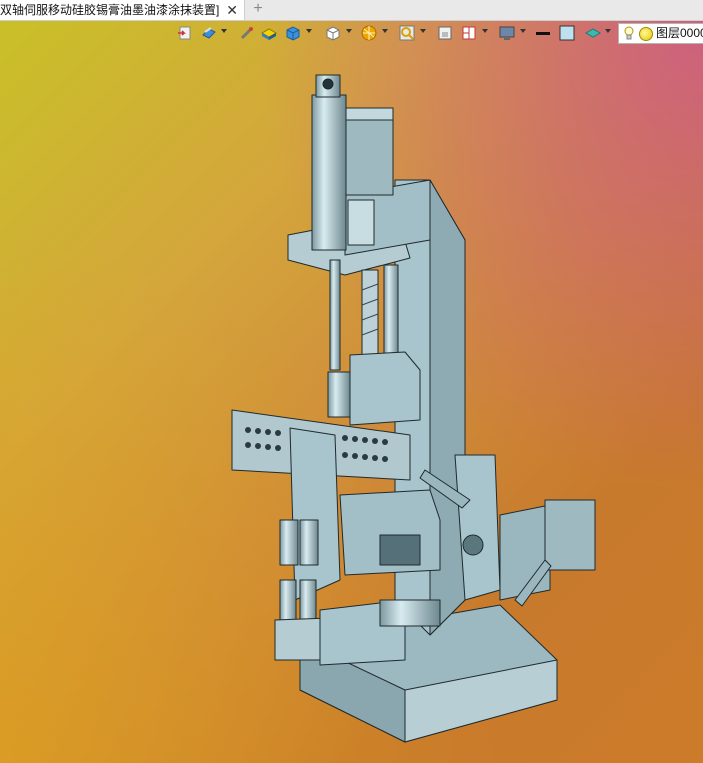 The height and width of the screenshot is (763, 703). What do you see at coordinates (385, 31) in the screenshot?
I see `scene-dropdown-icon` at bounding box center [385, 31].